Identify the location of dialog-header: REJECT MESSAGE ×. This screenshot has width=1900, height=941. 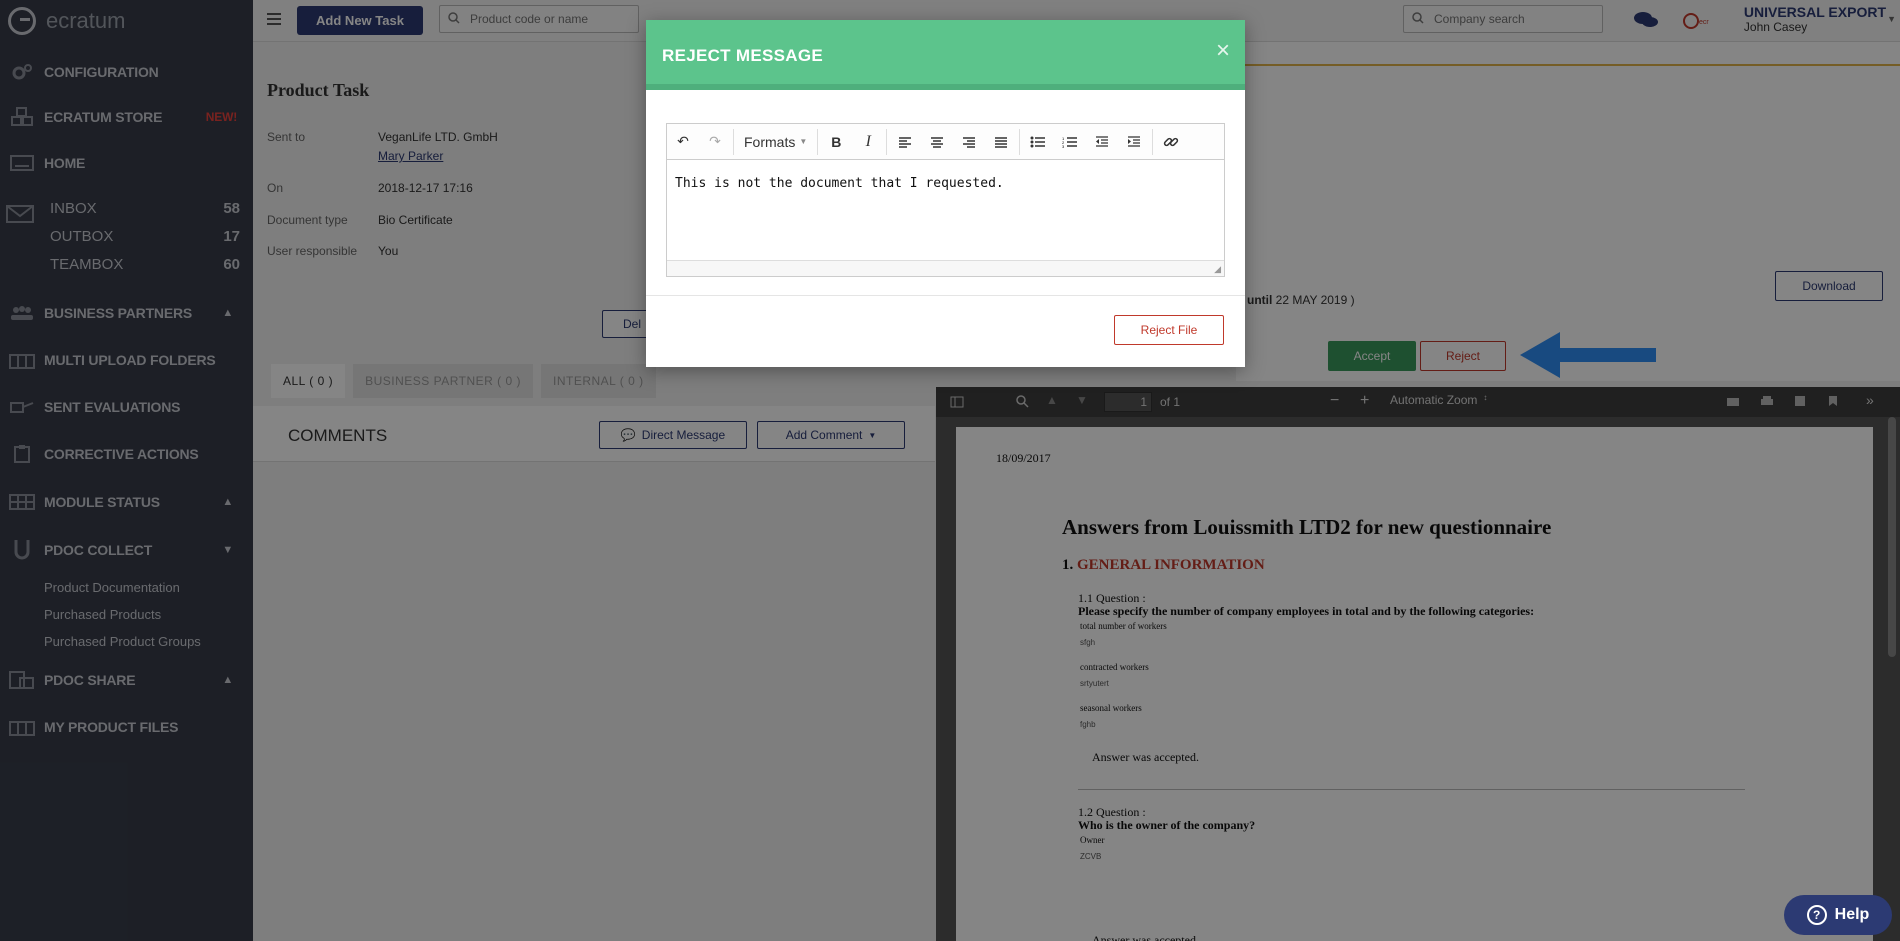
(945, 55).